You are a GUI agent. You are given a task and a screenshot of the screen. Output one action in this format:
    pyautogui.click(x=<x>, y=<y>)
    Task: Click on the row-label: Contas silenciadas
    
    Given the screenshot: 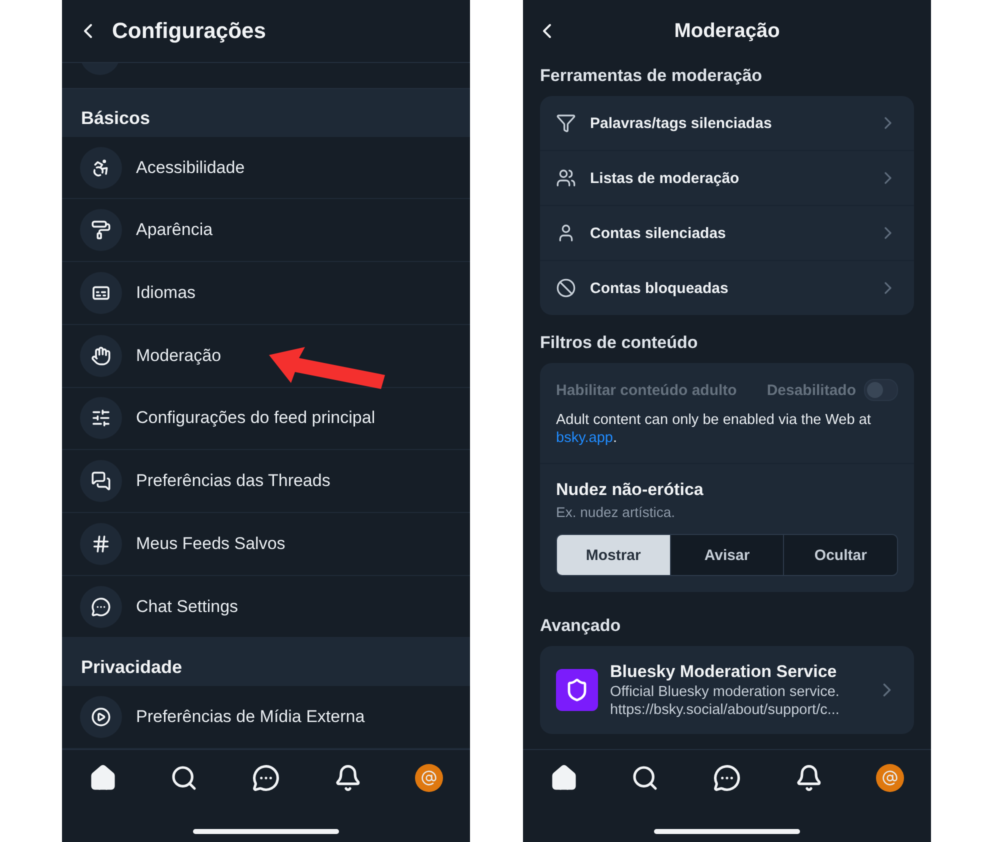 What is the action you would take?
    pyautogui.click(x=658, y=233)
    